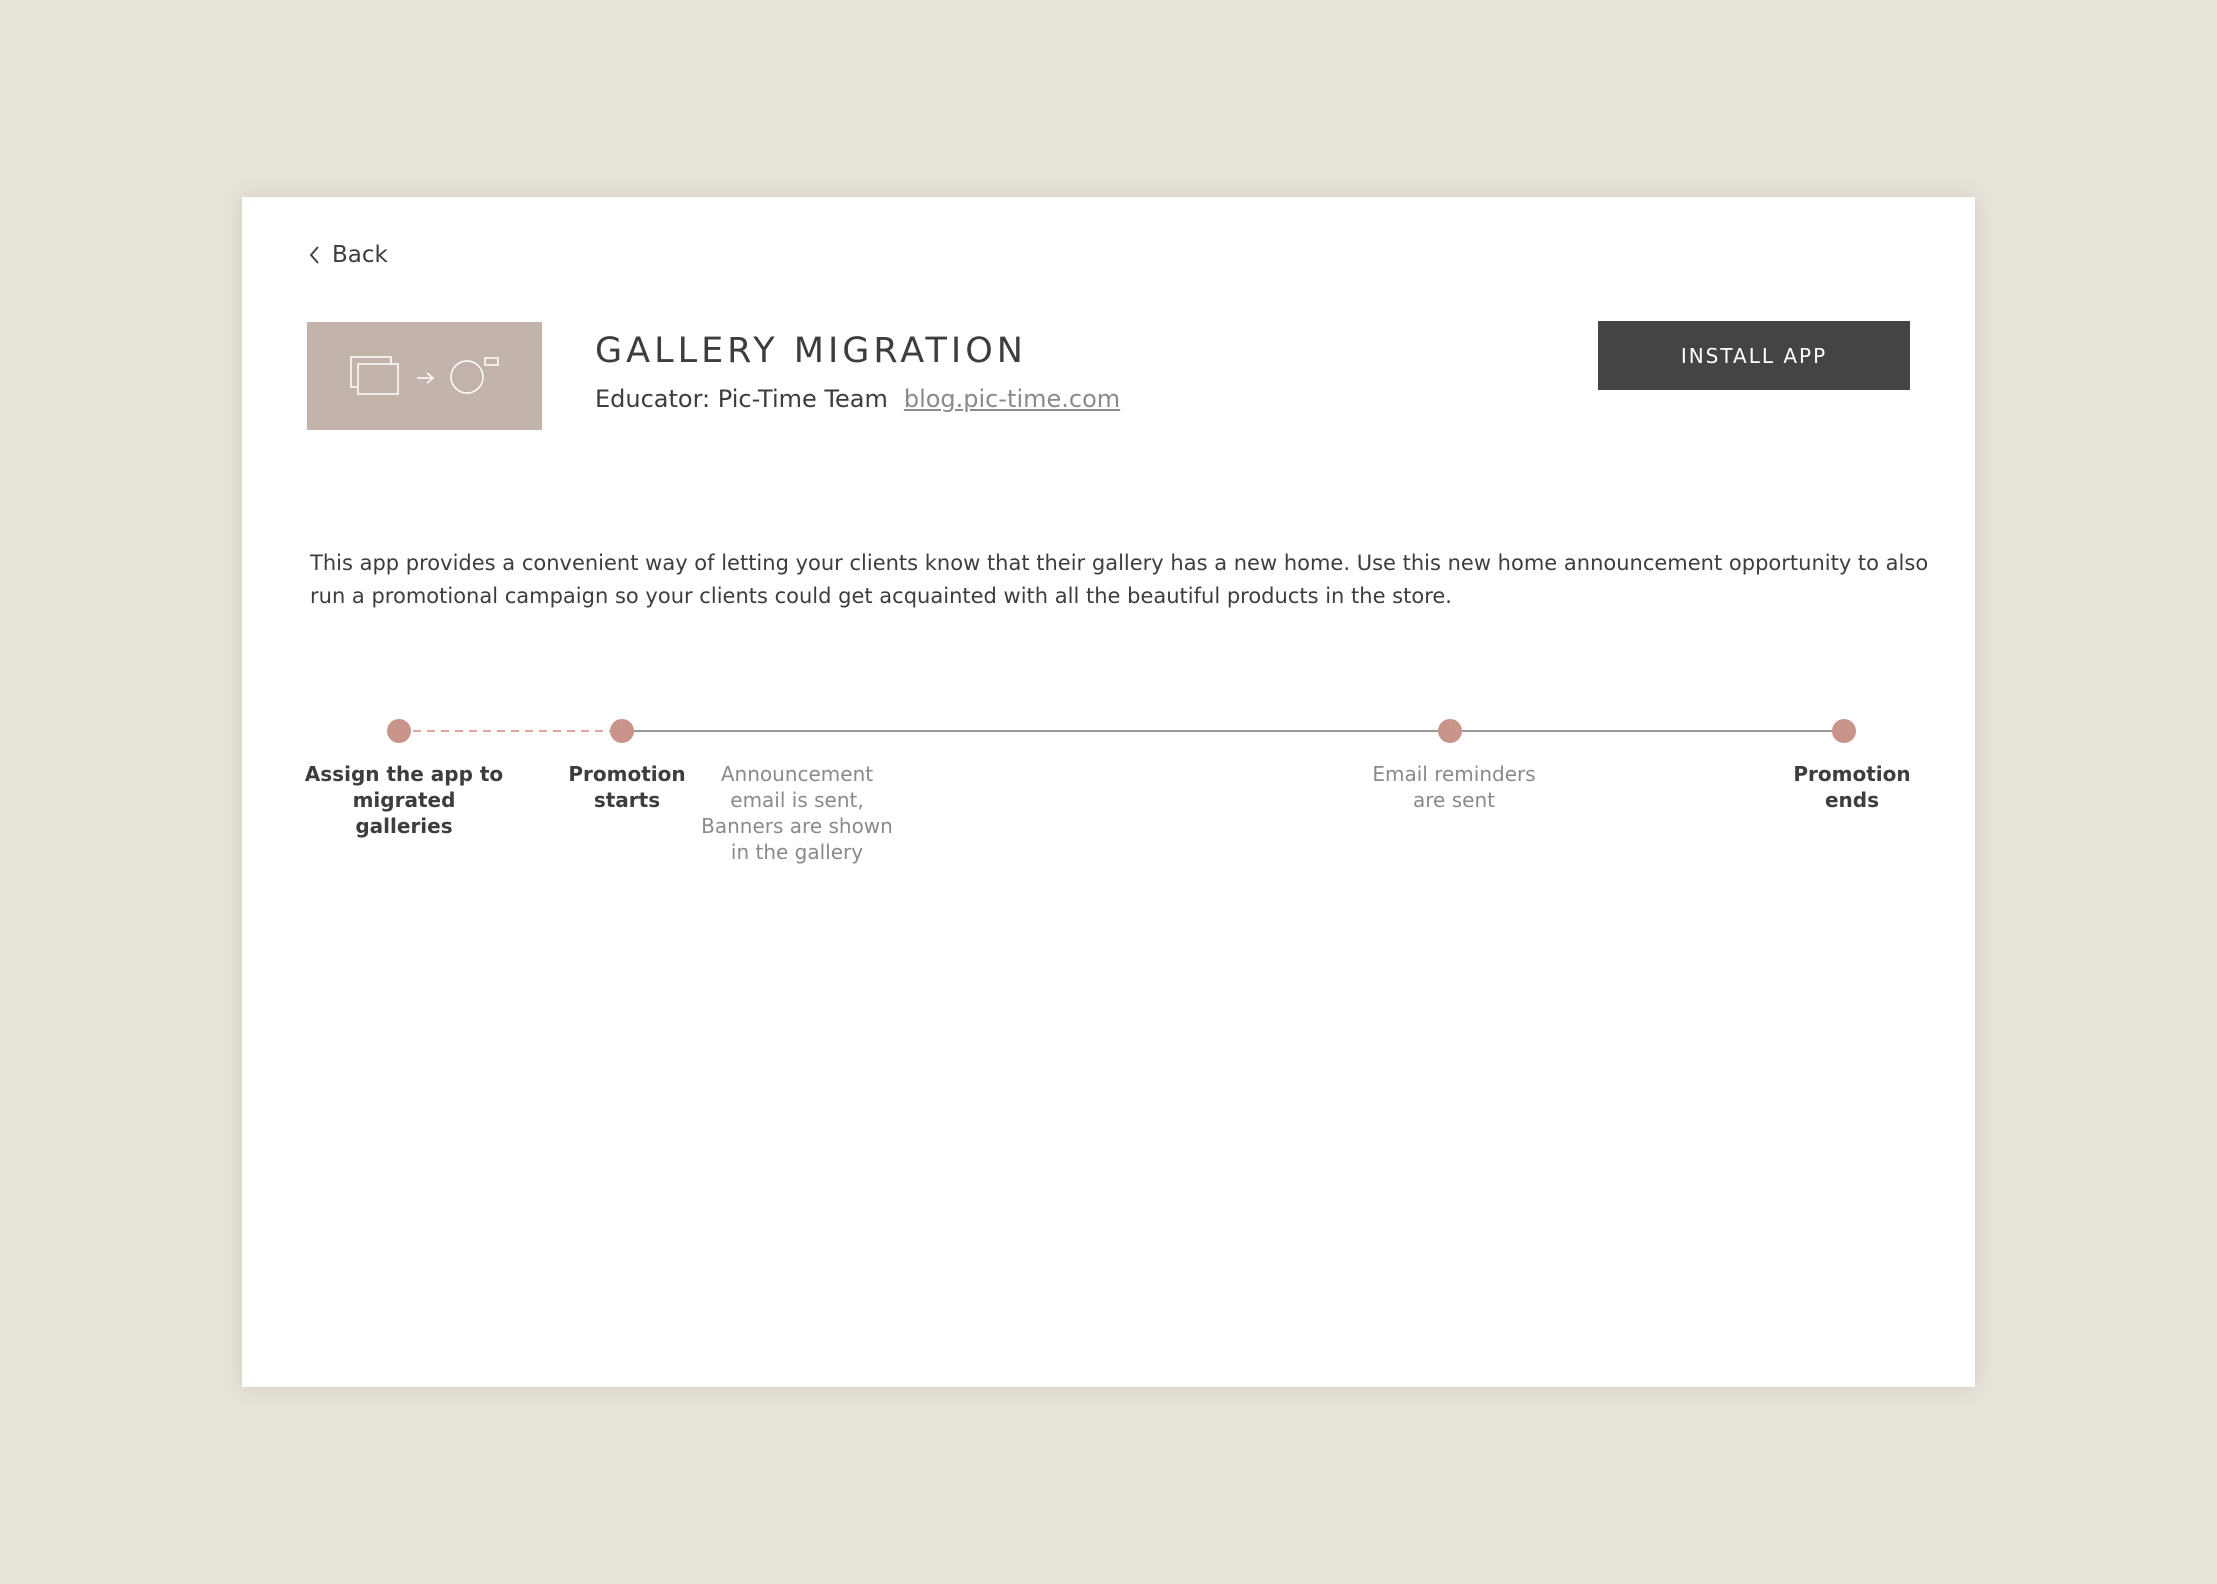 The image size is (2217, 1584). What do you see at coordinates (1844, 731) in the screenshot?
I see `timeline-dot-promotion-end` at bounding box center [1844, 731].